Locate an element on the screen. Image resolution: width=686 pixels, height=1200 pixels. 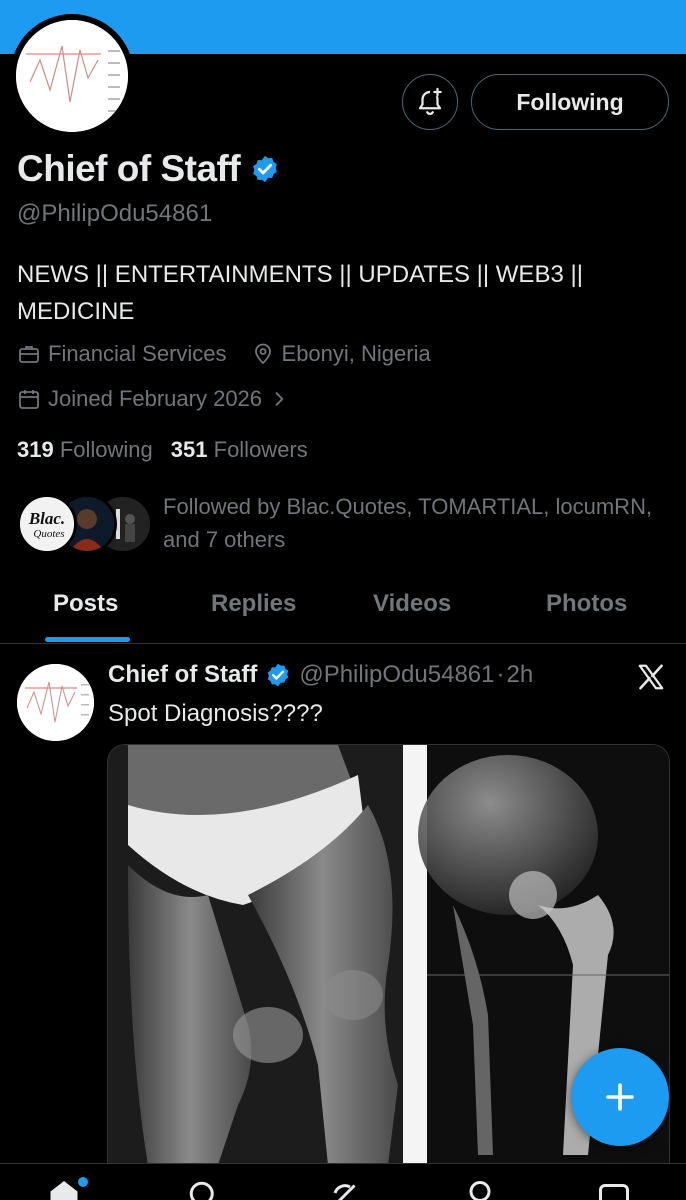
post-author-name: Chief of Staff is located at coordinates (182, 675).